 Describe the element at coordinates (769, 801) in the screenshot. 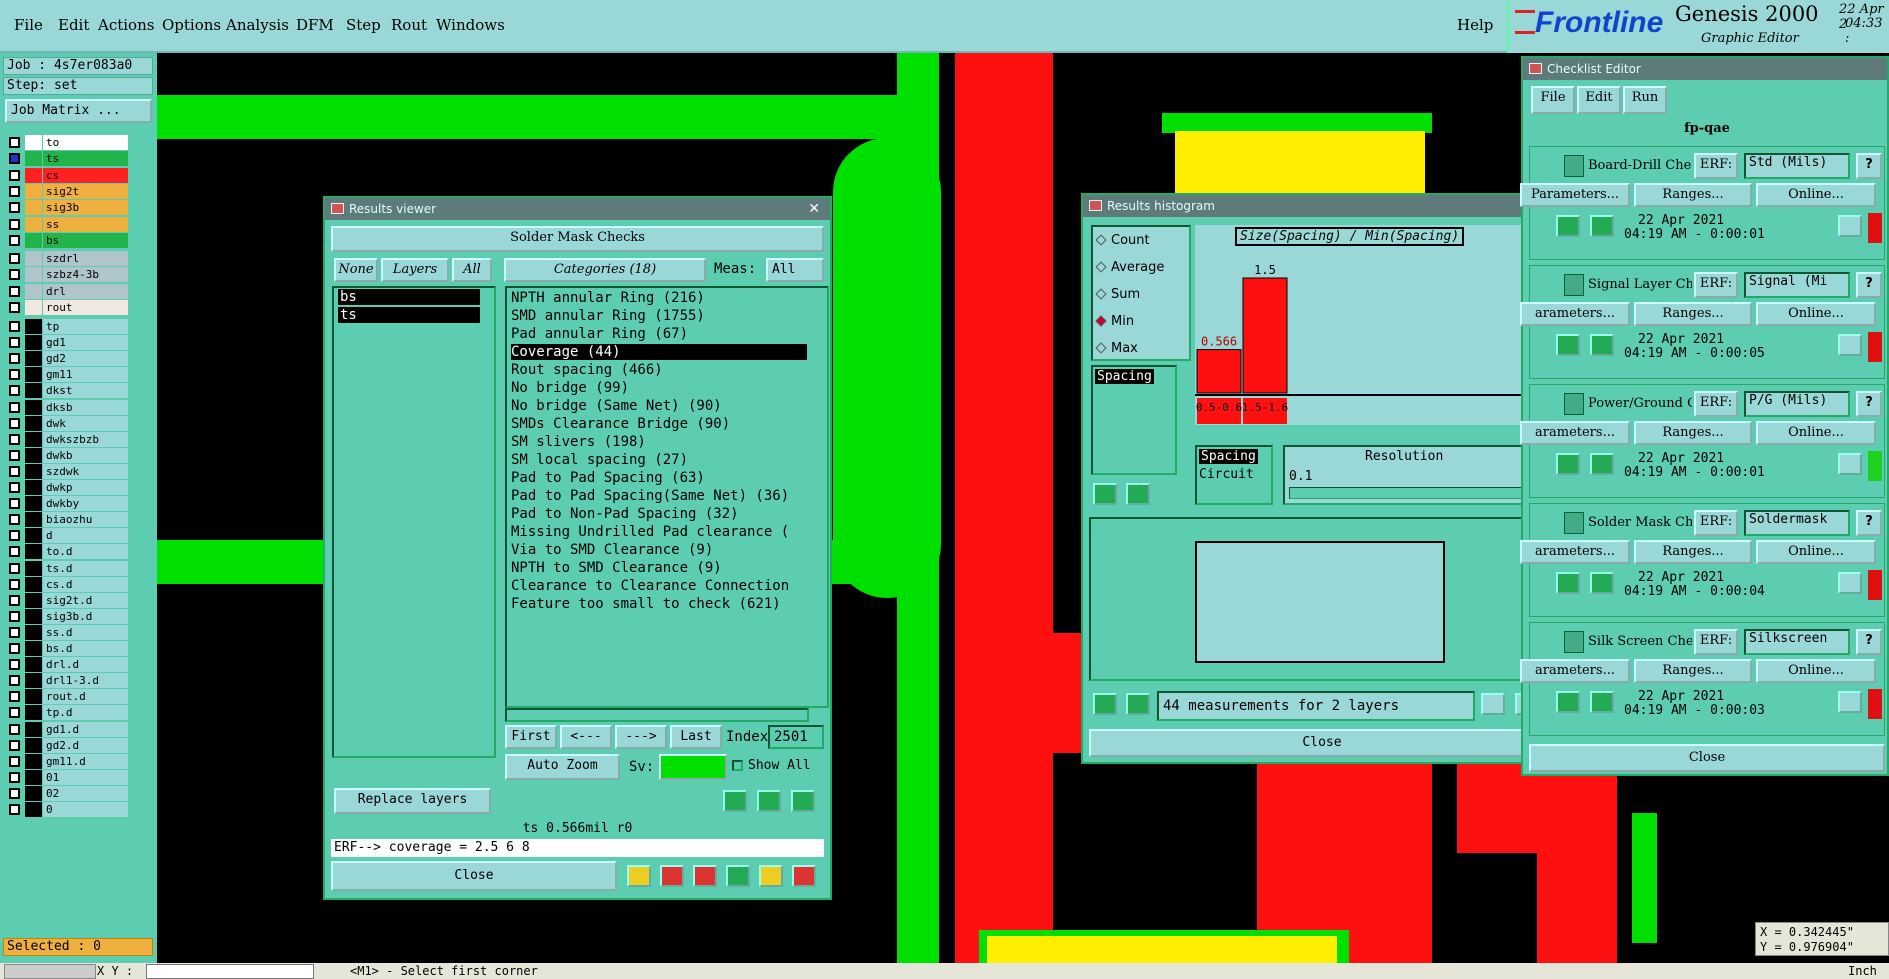

I see `ref-icon` at that location.